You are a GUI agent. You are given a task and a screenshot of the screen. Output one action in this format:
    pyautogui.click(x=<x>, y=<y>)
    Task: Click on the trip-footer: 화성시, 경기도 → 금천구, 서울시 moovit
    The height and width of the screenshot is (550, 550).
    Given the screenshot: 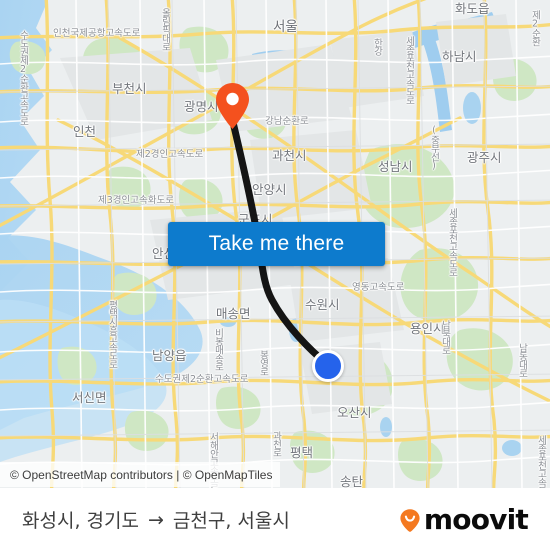 What is the action you would take?
    pyautogui.click(x=275, y=519)
    